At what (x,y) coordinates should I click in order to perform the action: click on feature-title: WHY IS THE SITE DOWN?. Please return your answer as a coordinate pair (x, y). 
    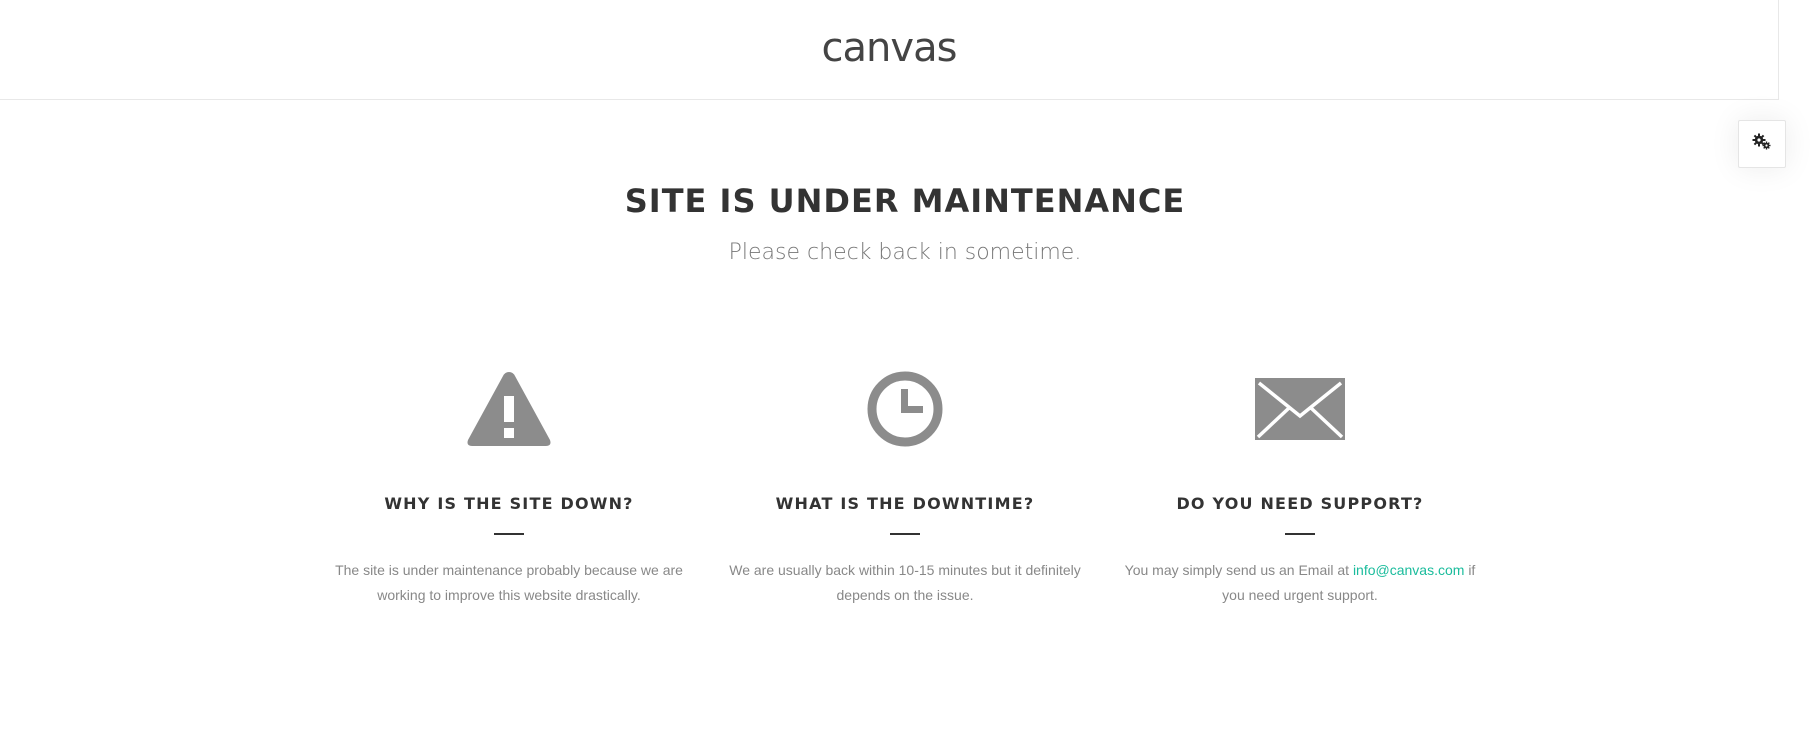
    Looking at the image, I should click on (509, 503).